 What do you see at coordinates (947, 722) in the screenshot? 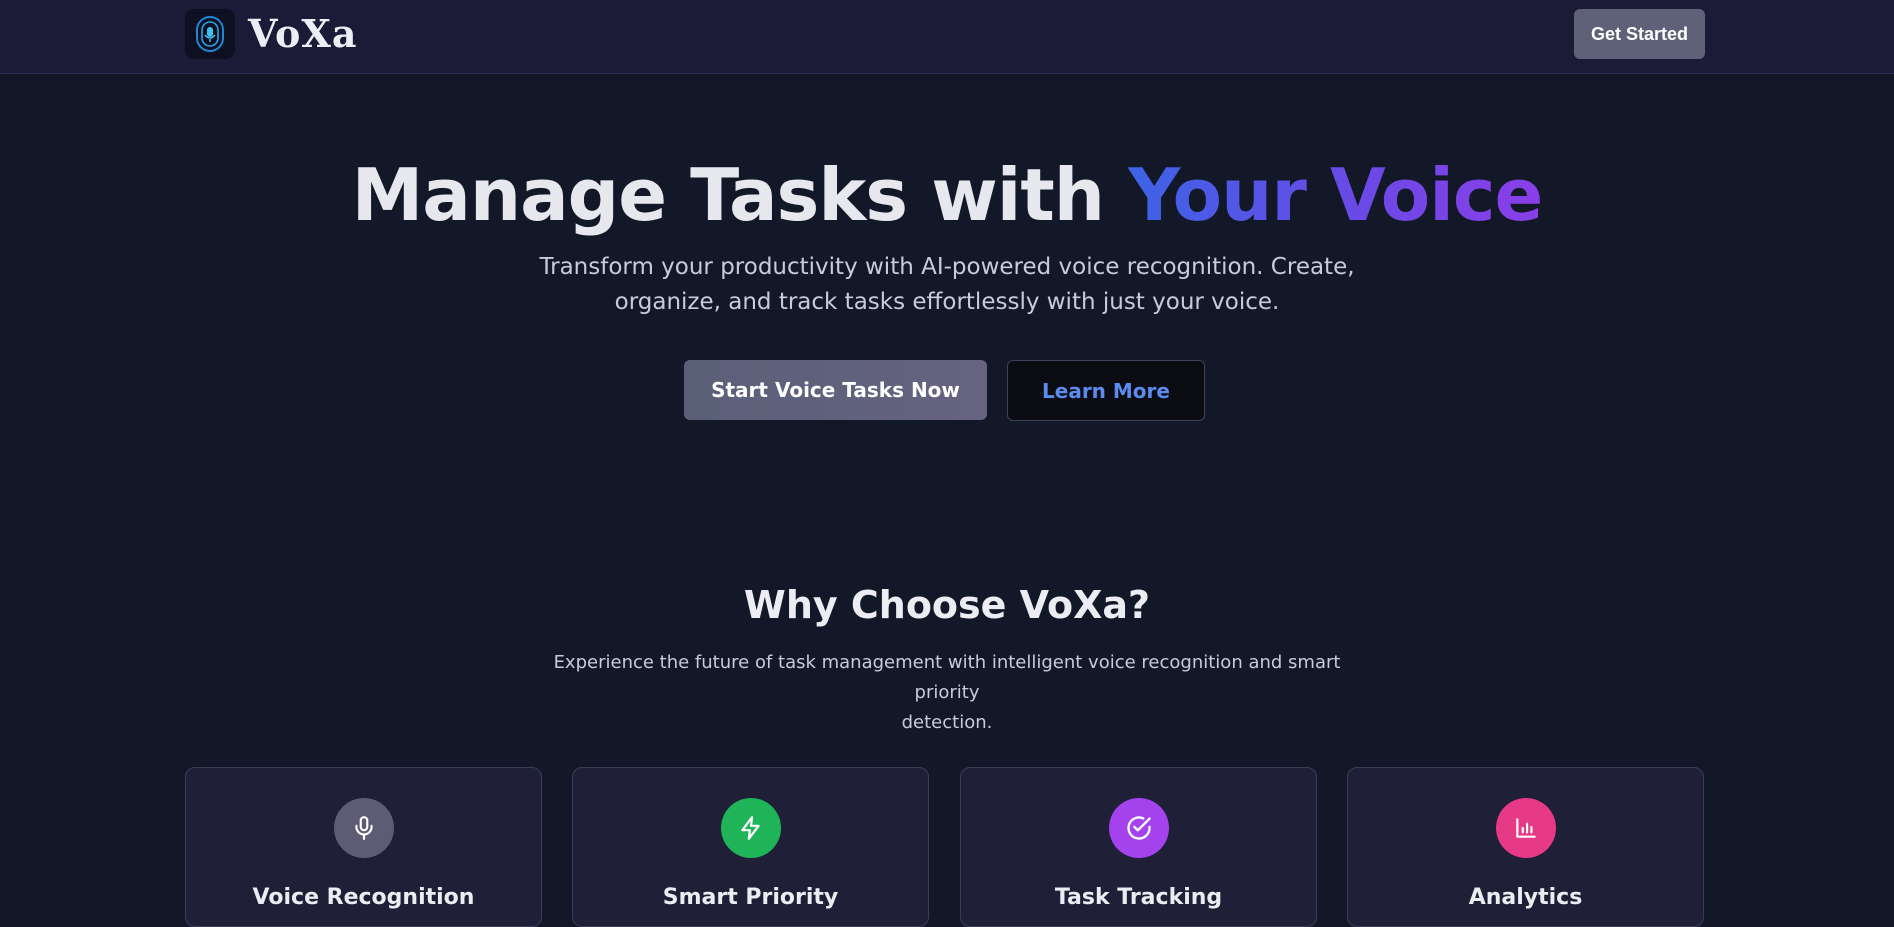
I see `features-subtitle-line-2: detection.` at bounding box center [947, 722].